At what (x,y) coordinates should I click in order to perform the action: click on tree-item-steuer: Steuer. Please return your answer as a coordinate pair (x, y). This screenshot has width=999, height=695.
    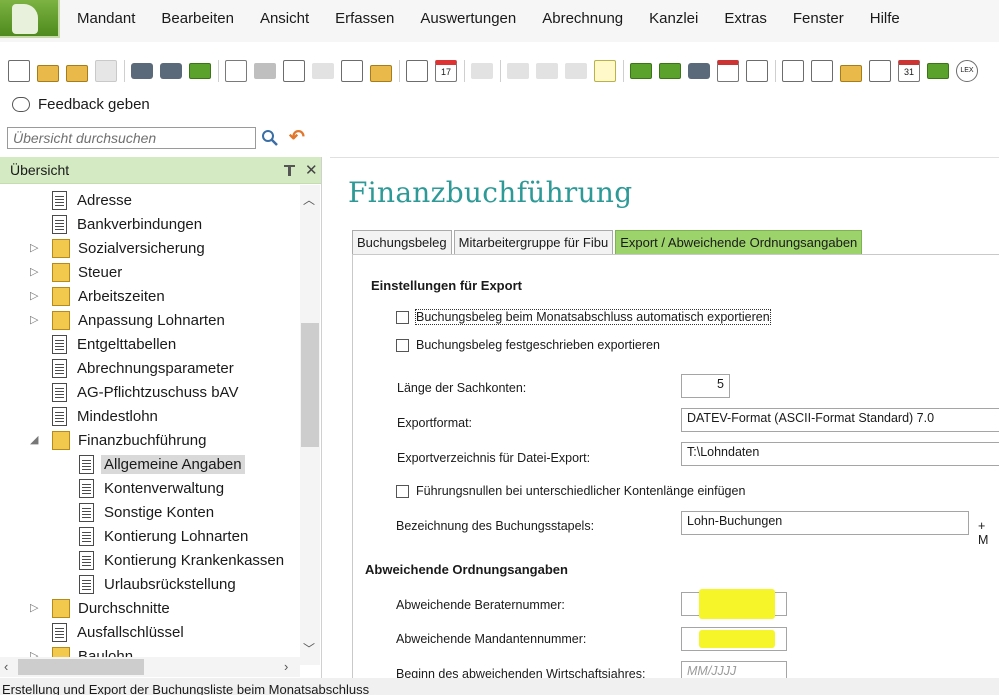
    Looking at the image, I should click on (87, 272).